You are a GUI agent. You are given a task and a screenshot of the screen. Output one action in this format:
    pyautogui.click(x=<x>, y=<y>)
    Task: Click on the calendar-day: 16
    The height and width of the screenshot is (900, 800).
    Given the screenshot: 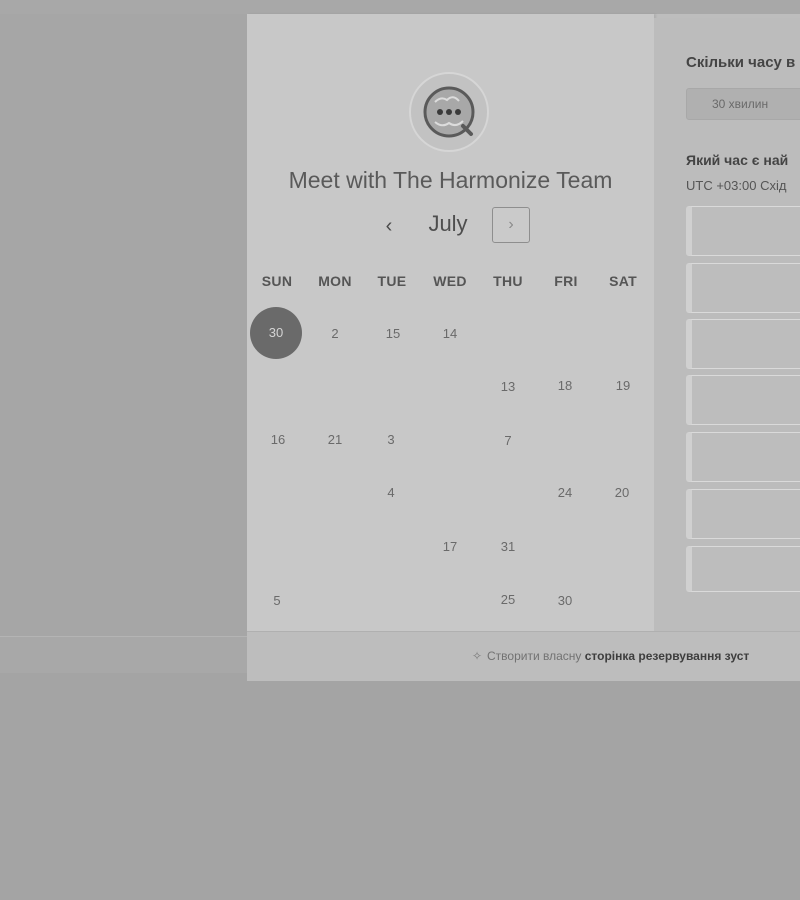 What is the action you would take?
    pyautogui.click(x=278, y=440)
    